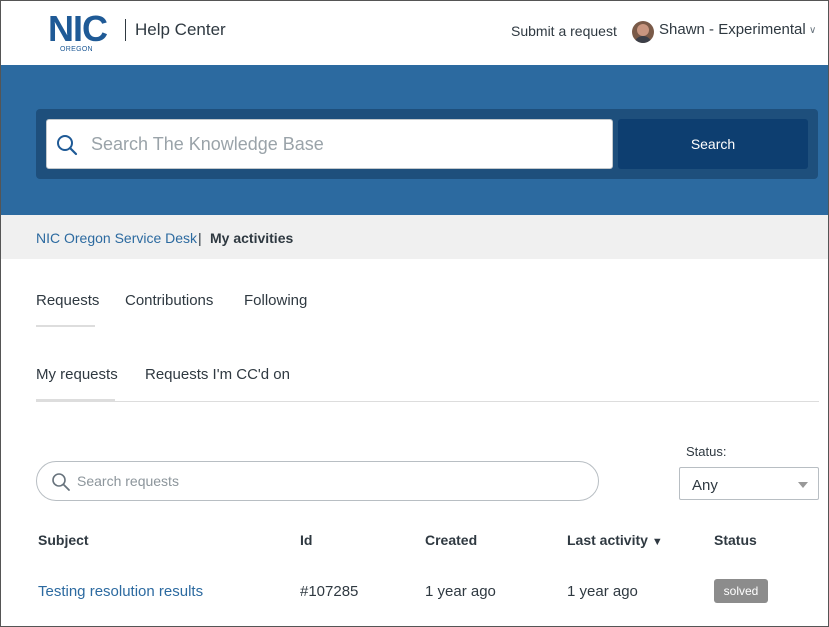  Describe the element at coordinates (803, 485) in the screenshot. I see `caret-down-icon` at that location.